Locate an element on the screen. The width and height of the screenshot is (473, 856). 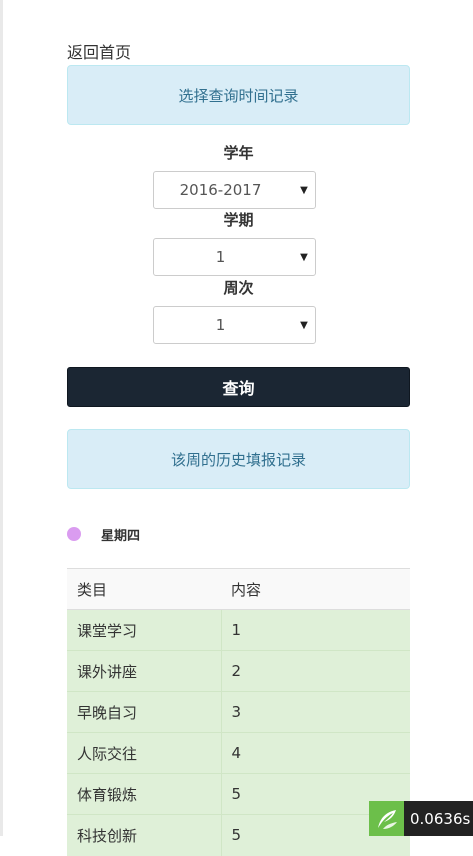
term-select: 1 ▼ is located at coordinates (234, 257).